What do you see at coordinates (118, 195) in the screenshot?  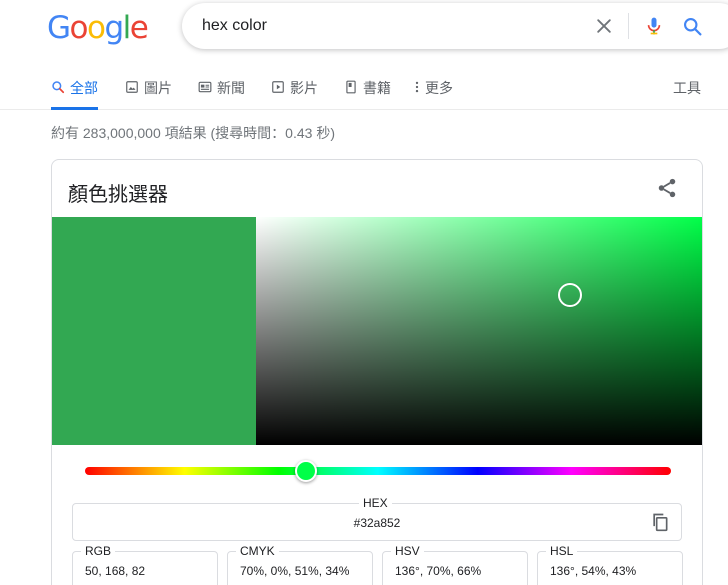 I see `card-title: 顏色挑選器` at bounding box center [118, 195].